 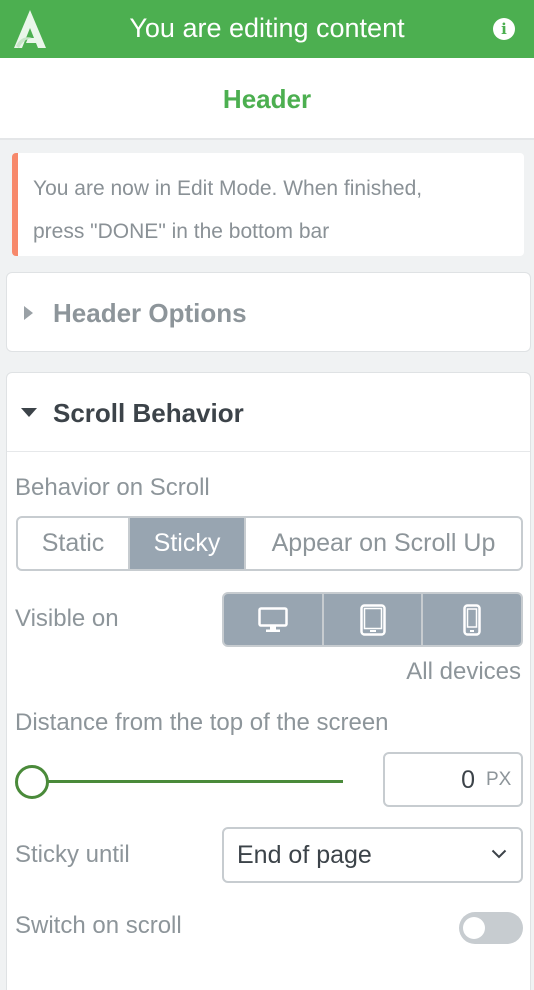 I want to click on device-mobile-button, so click(x=472, y=619).